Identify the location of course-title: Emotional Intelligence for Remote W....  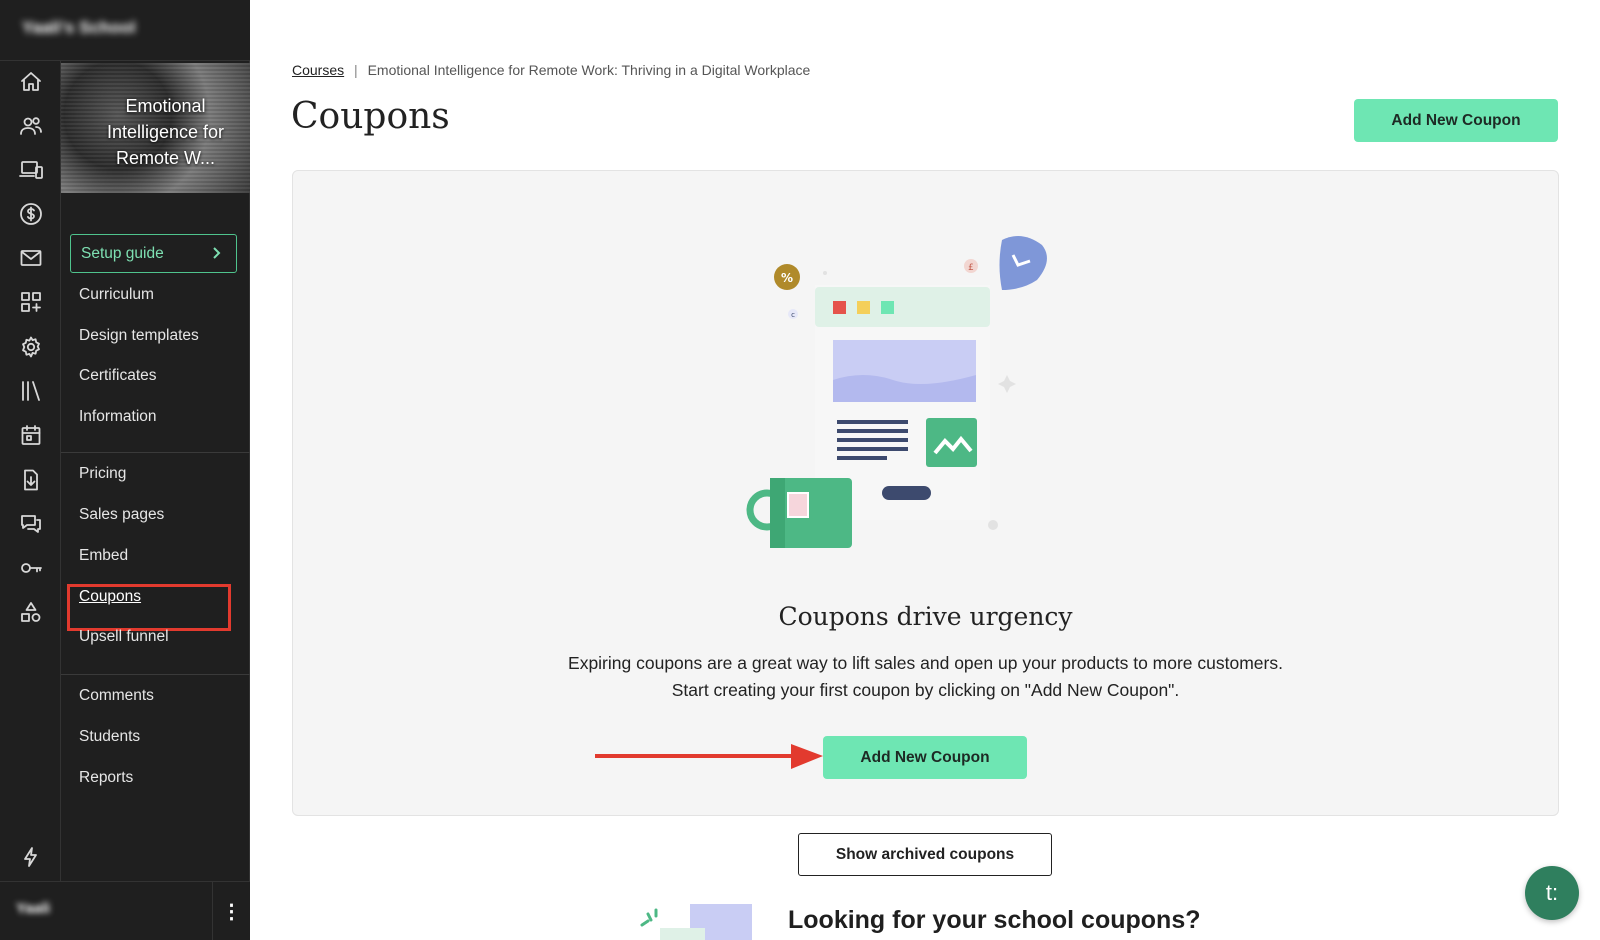
(165, 132).